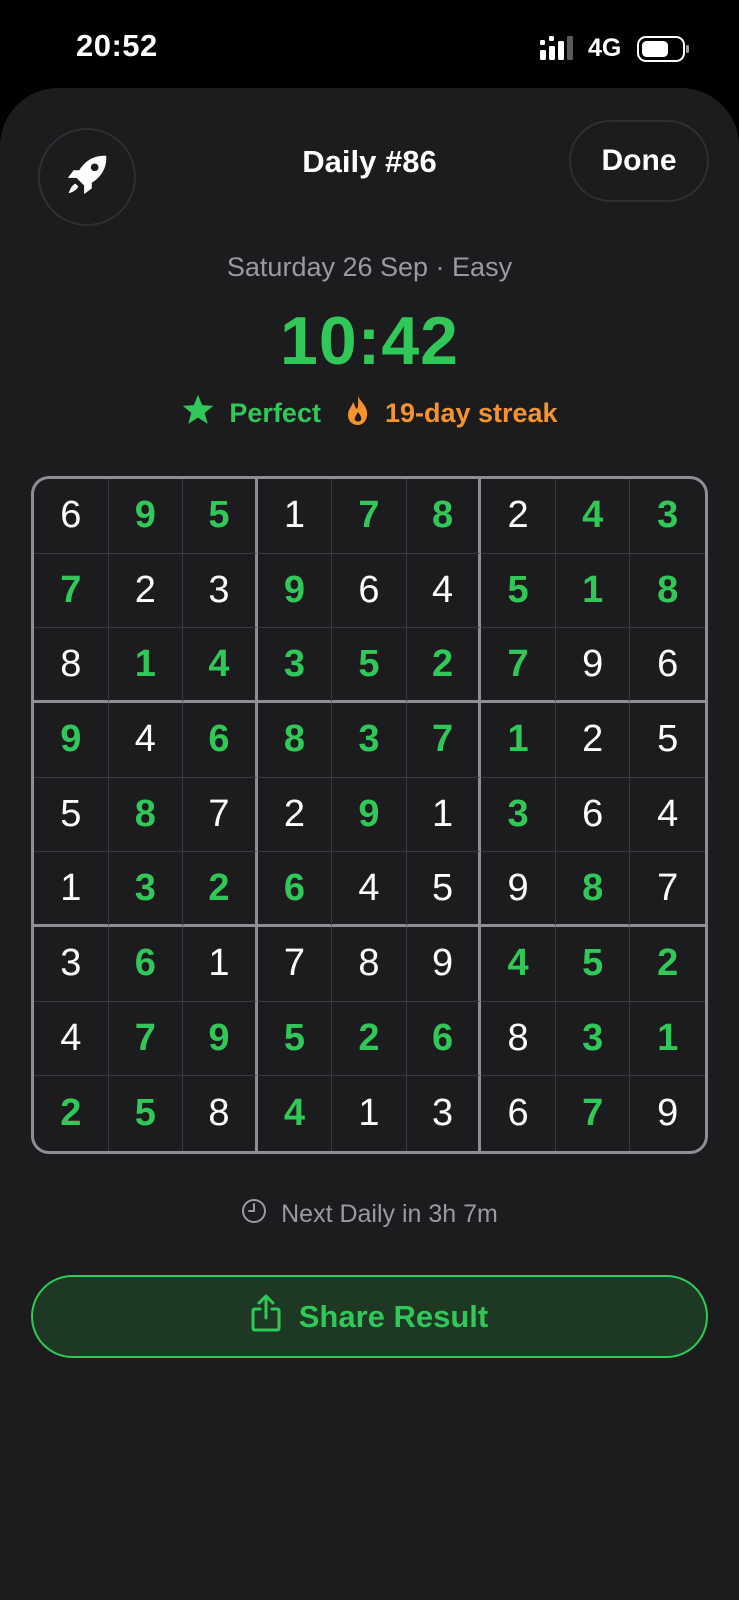 This screenshot has width=739, height=1600. I want to click on signal-icon, so click(560, 50).